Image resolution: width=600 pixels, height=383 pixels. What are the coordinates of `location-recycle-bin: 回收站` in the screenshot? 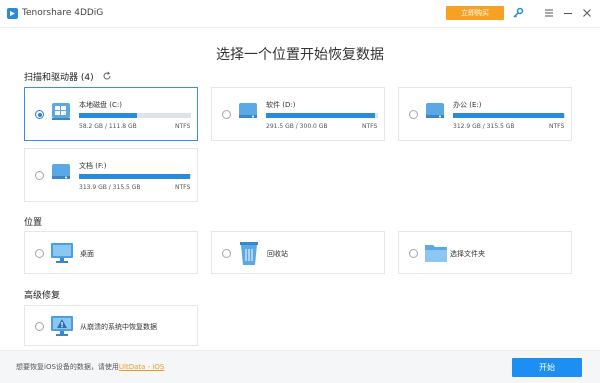 It's located at (298, 252).